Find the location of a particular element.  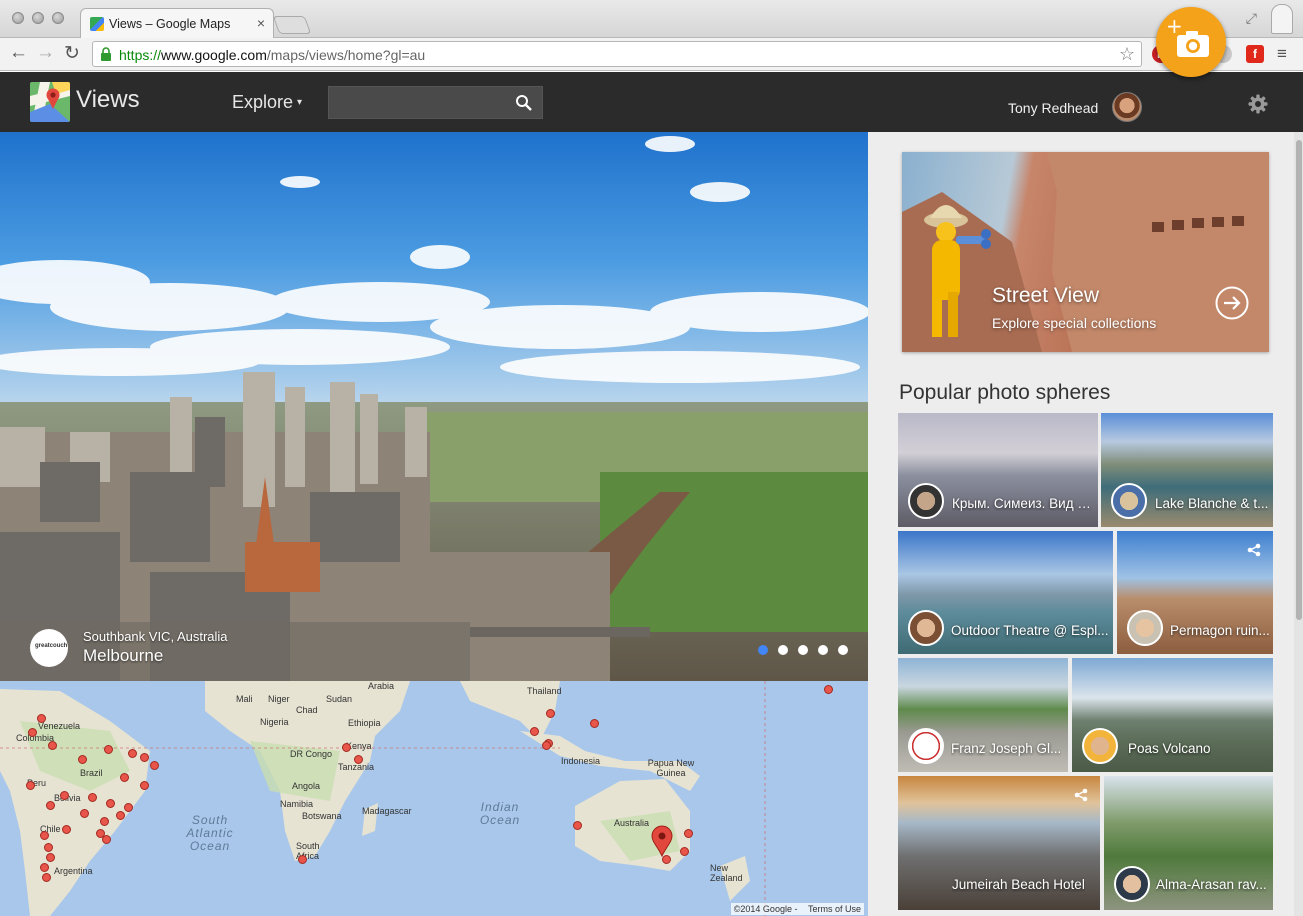

tab-close-icon: × is located at coordinates (261, 23).